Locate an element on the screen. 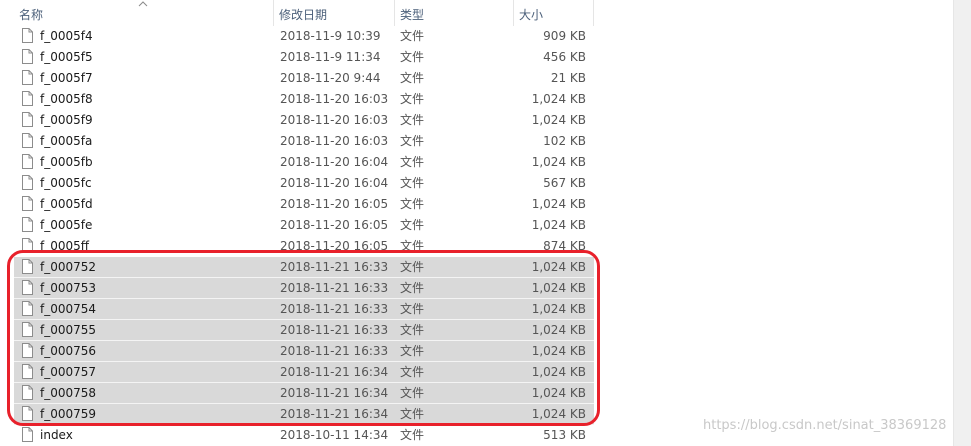 The height and width of the screenshot is (446, 971). file-size: 21 KB is located at coordinates (568, 78).